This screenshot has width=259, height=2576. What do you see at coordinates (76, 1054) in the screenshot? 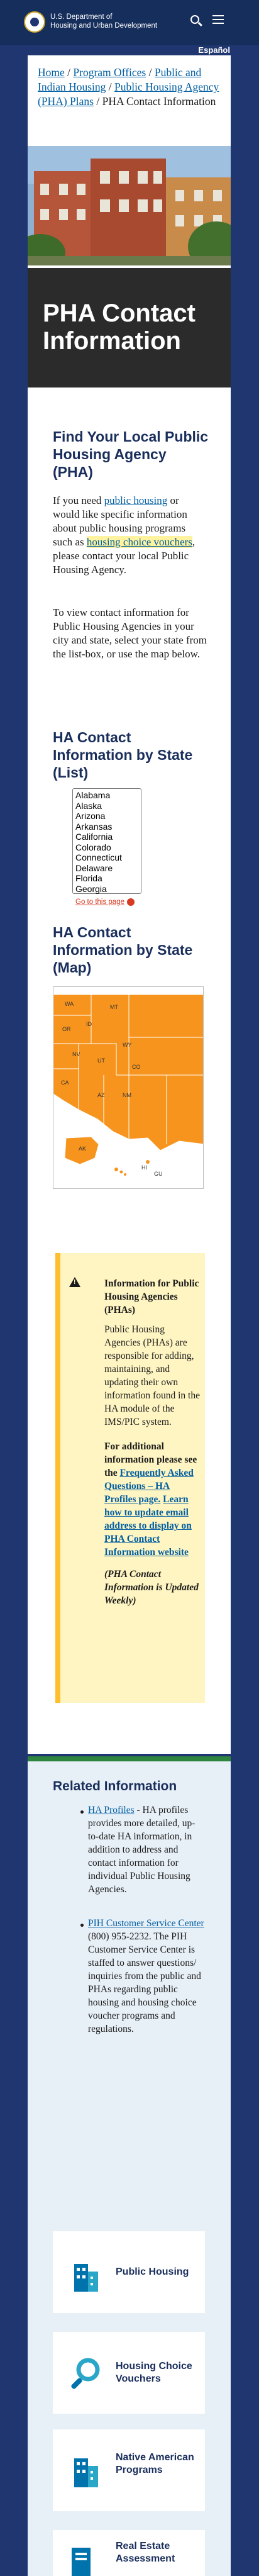
I see `state-label: NV` at bounding box center [76, 1054].